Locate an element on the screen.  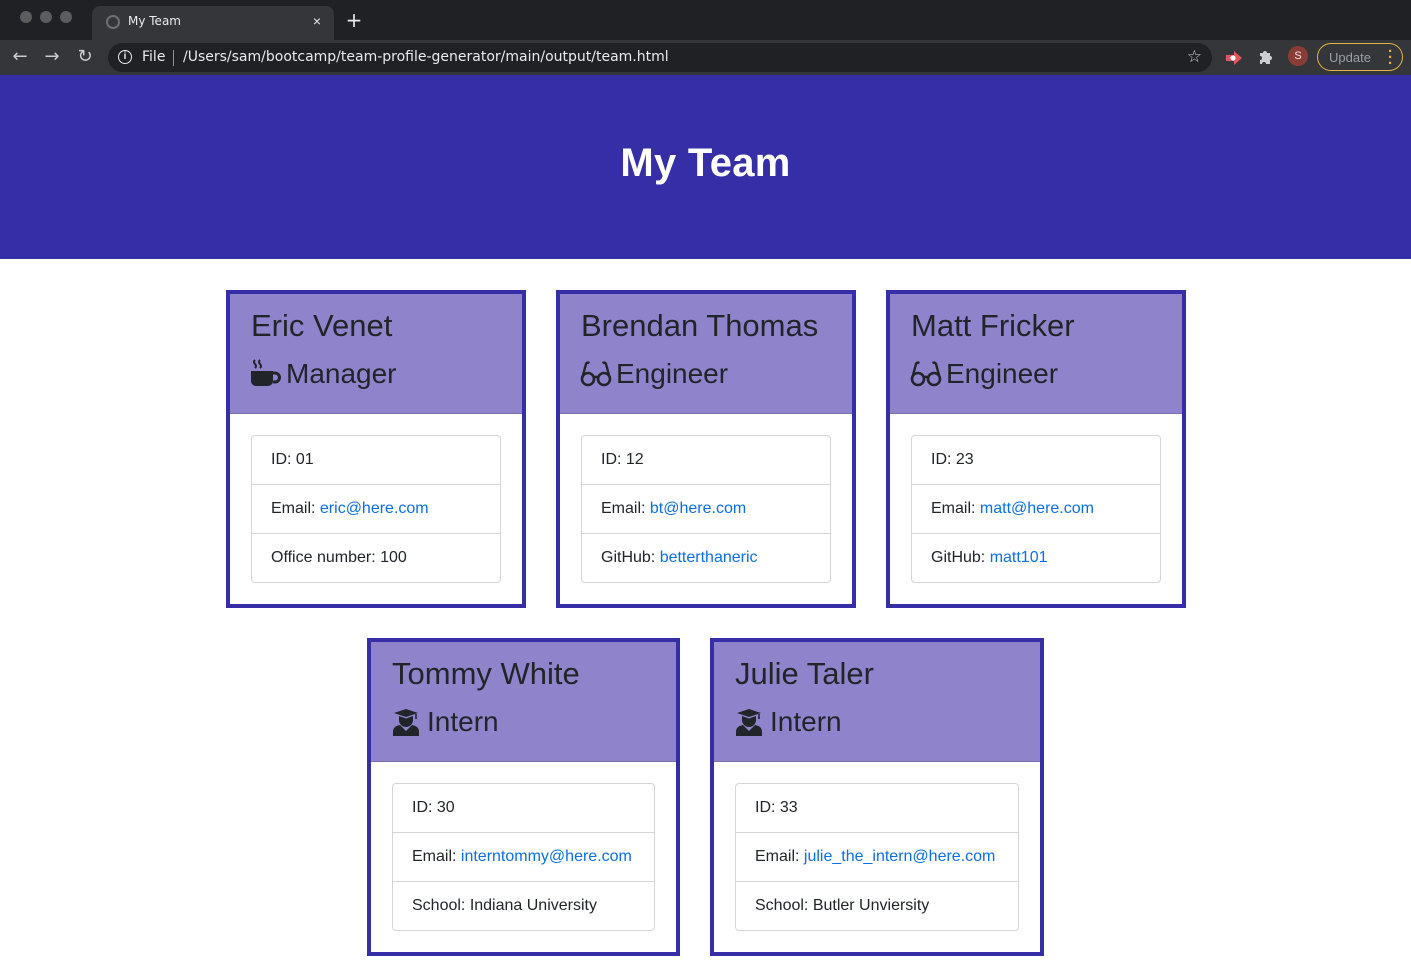
employee-id-row: ID: 01 is located at coordinates (376, 460).